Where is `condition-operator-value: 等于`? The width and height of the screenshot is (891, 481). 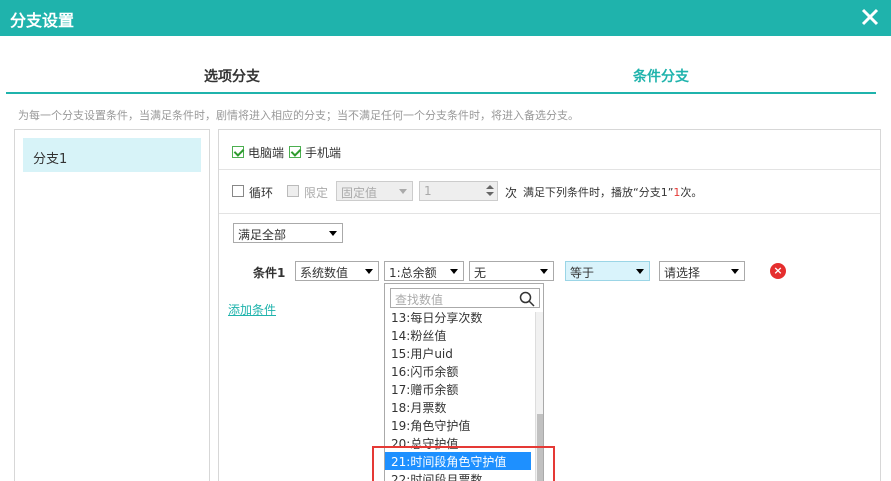
condition-operator-value: 等于 is located at coordinates (582, 273).